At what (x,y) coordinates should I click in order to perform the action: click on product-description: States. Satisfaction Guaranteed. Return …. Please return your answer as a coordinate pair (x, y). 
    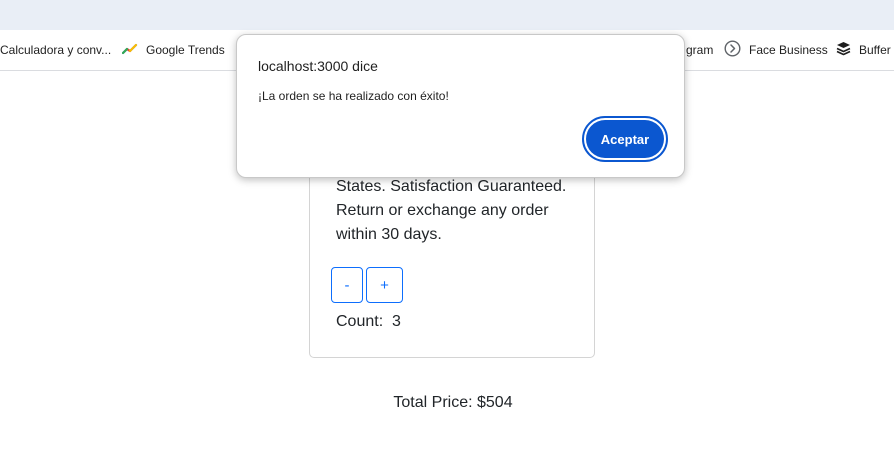
    Looking at the image, I should click on (451, 210).